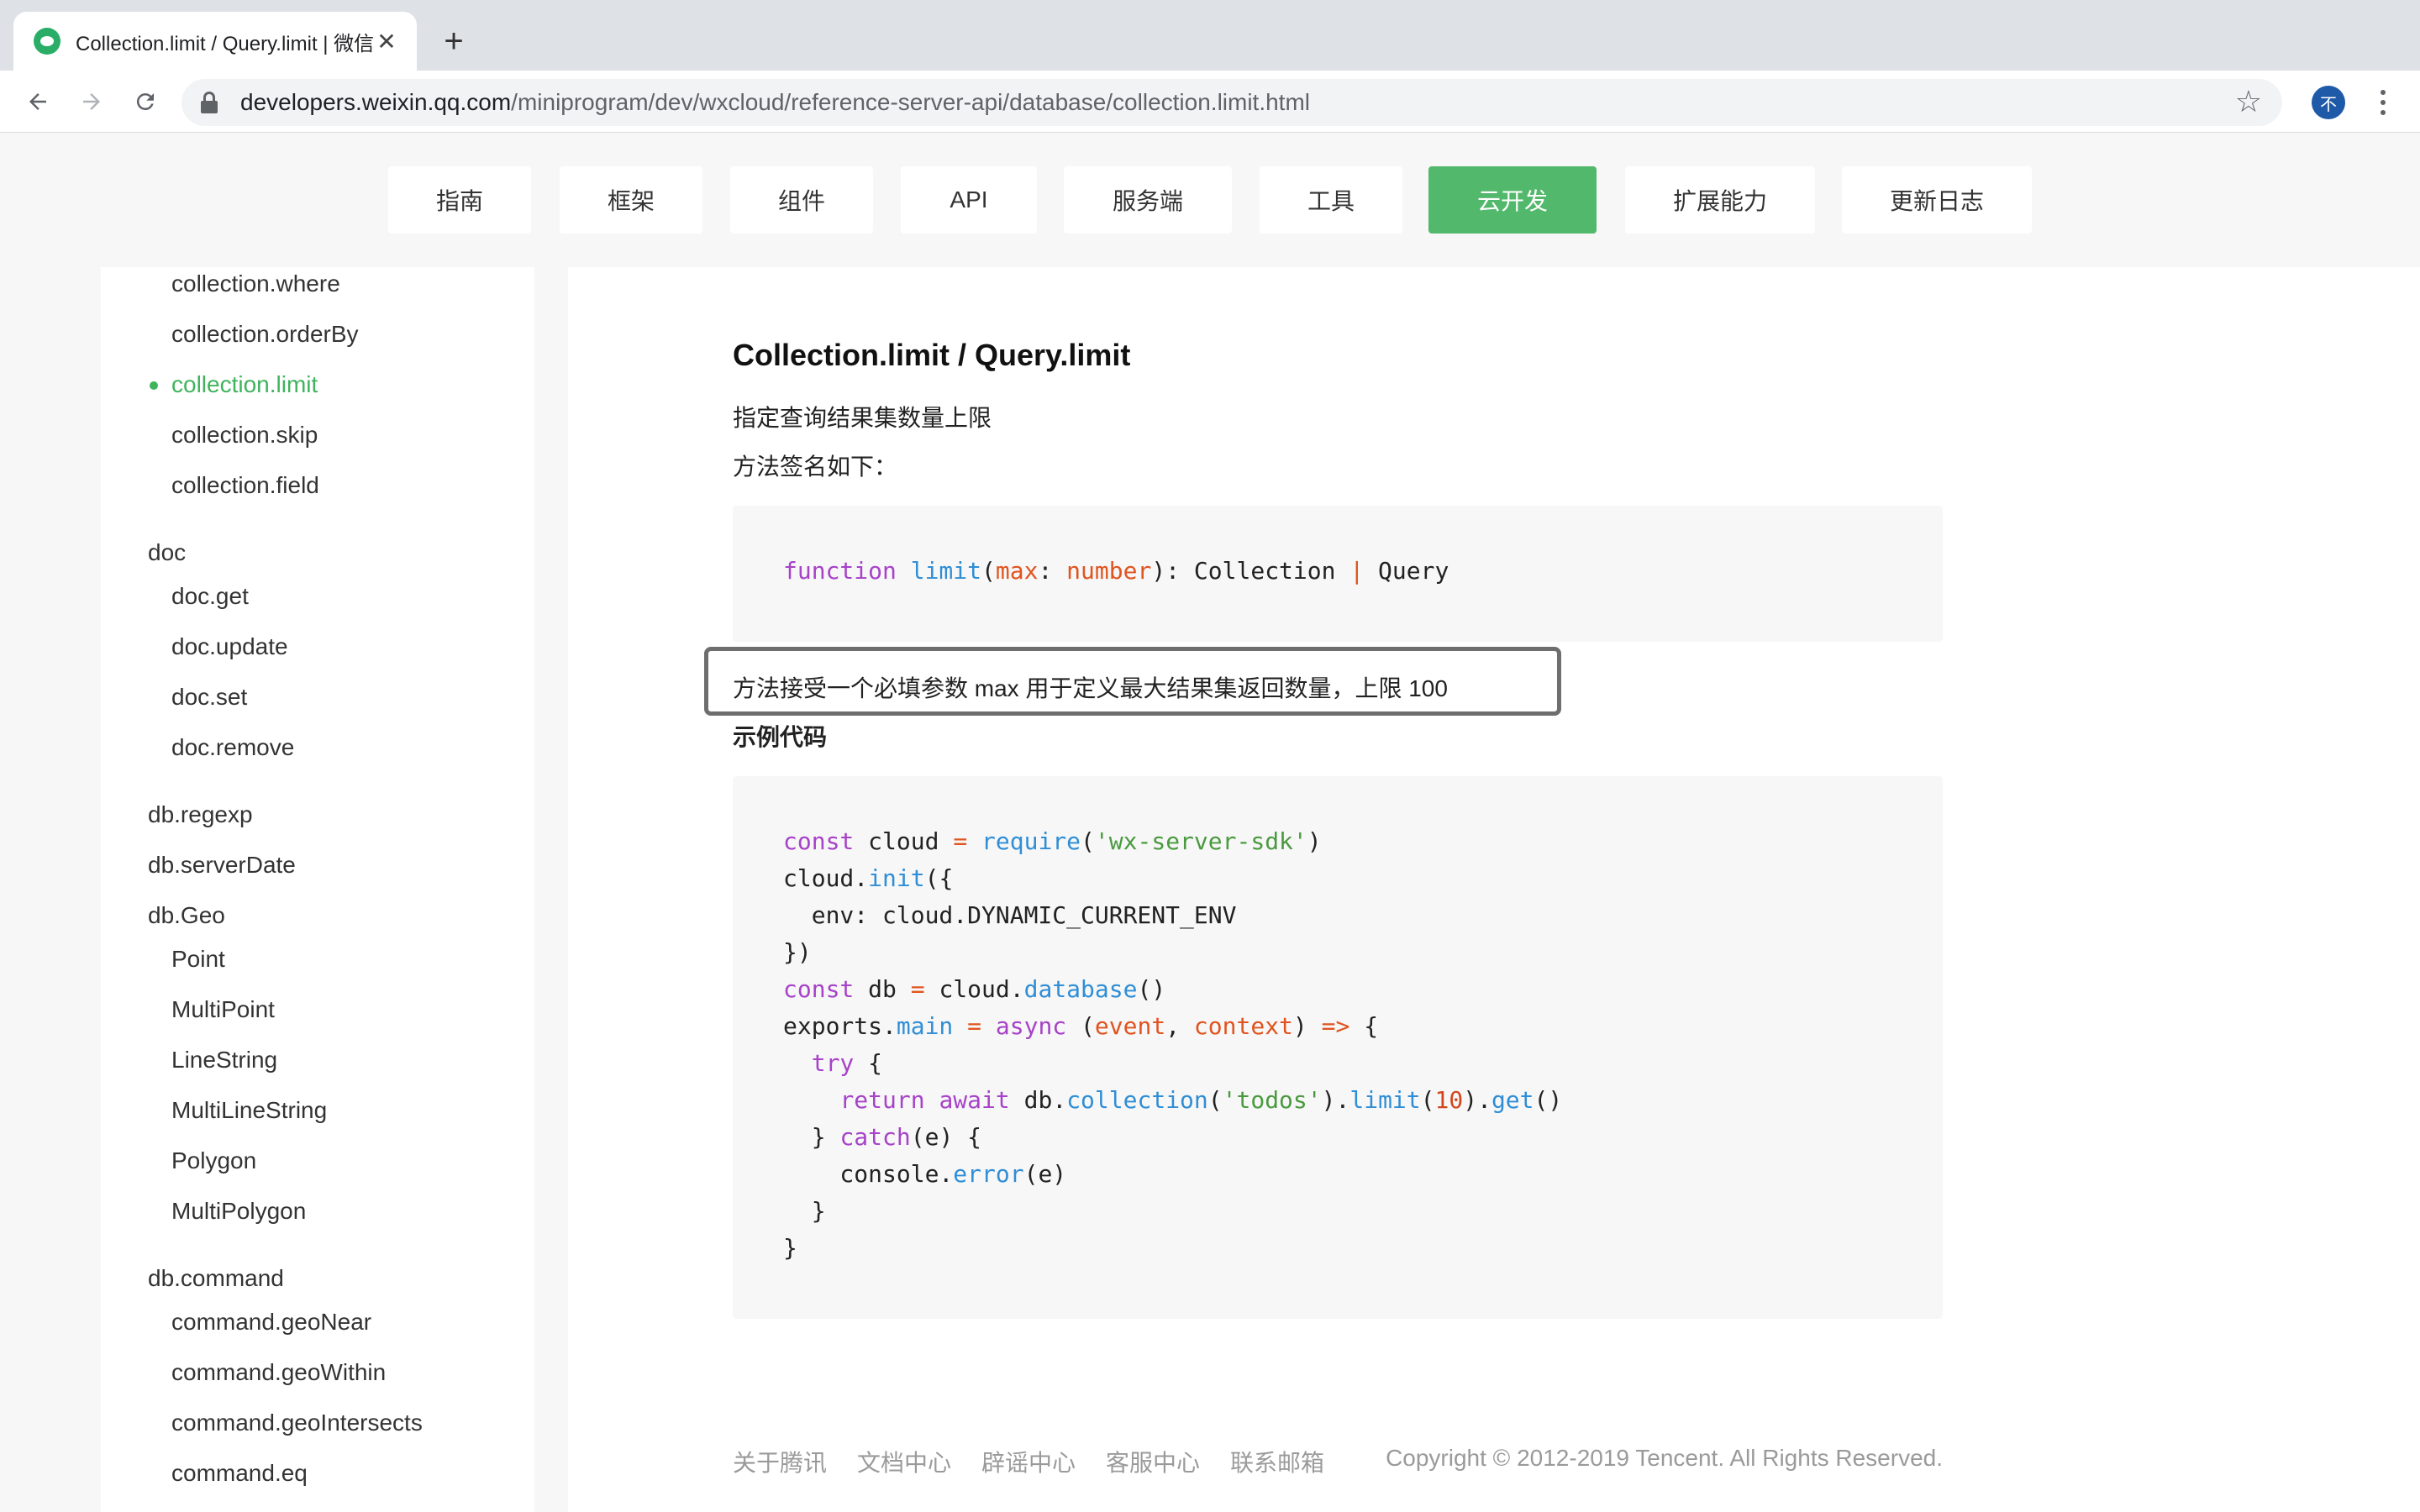 The height and width of the screenshot is (1512, 2420). I want to click on example-heading: 示例代码, so click(780, 737).